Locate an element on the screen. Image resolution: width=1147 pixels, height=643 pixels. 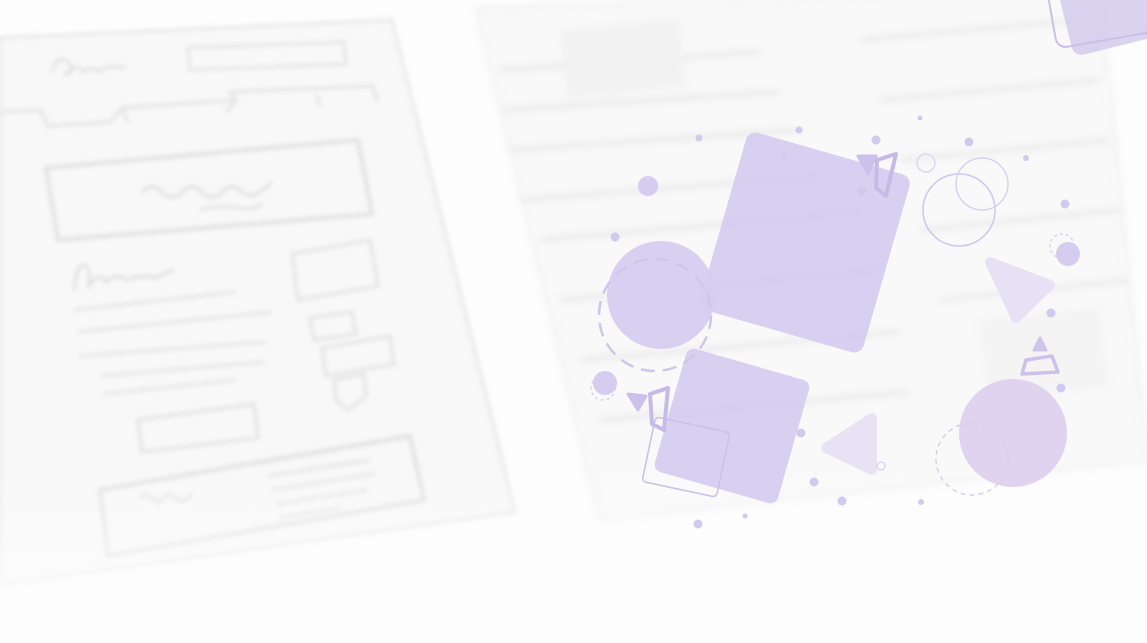
large-circle-shape is located at coordinates (661, 295).